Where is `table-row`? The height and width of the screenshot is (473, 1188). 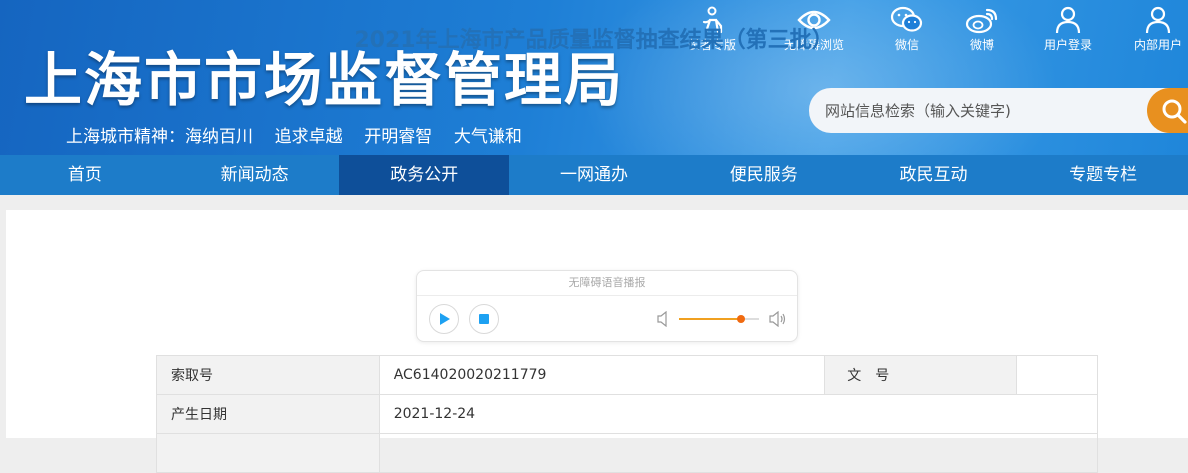
table-row is located at coordinates (627, 453).